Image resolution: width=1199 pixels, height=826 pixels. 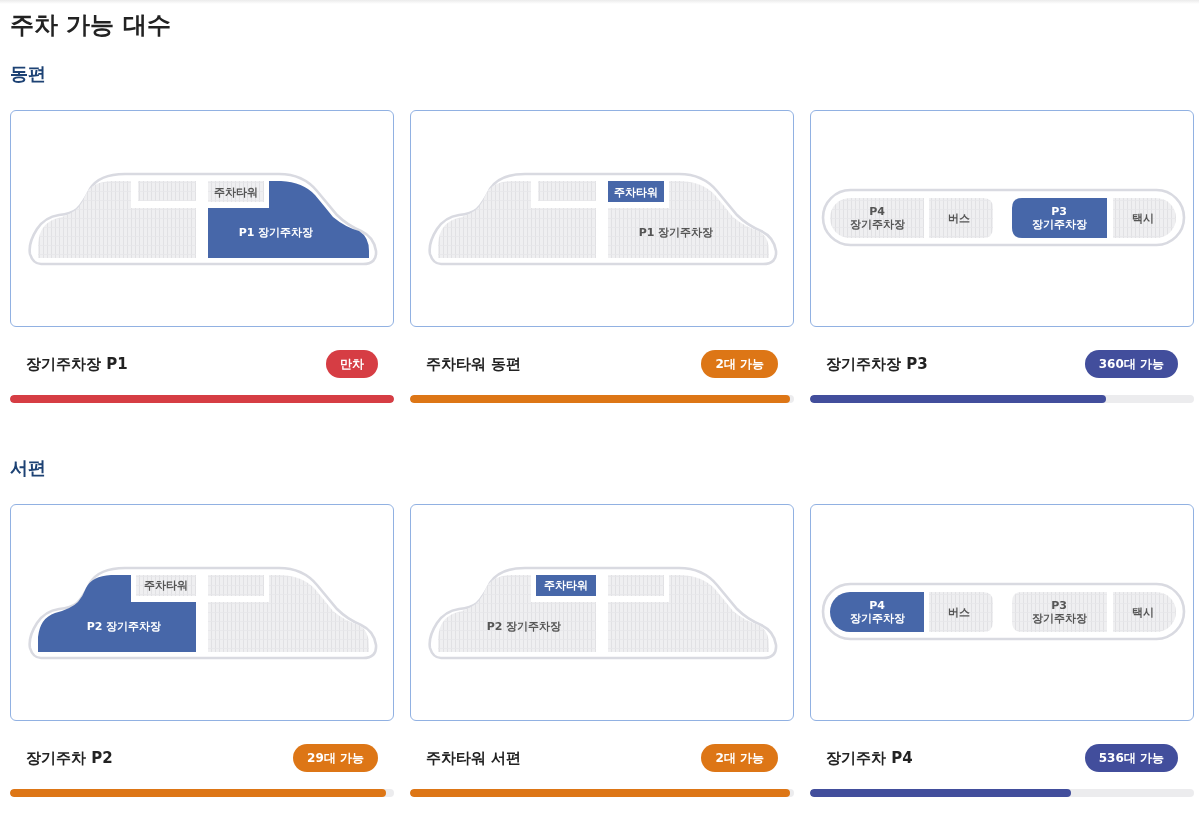 What do you see at coordinates (352, 364) in the screenshot?
I see `status-badge: 만차` at bounding box center [352, 364].